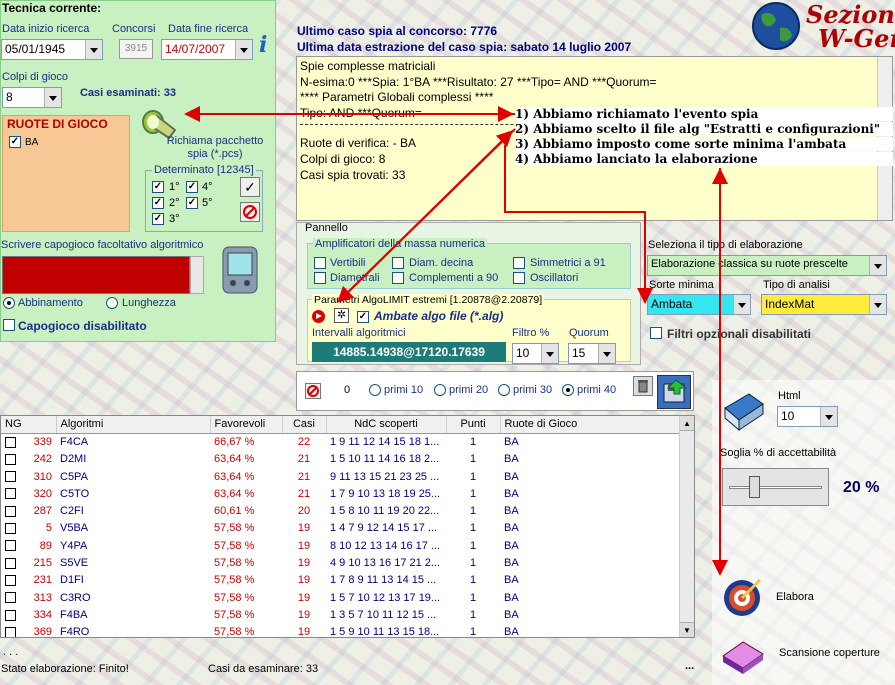  I want to click on primi-10-radio, so click(375, 390).